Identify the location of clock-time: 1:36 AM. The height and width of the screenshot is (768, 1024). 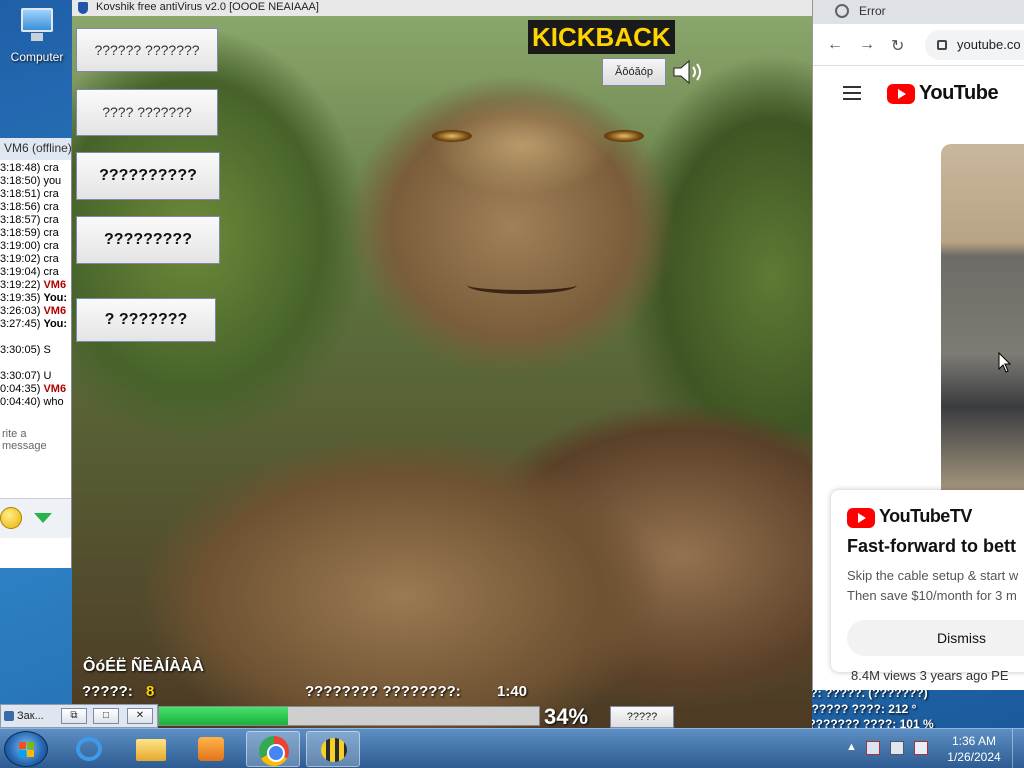
(974, 741).